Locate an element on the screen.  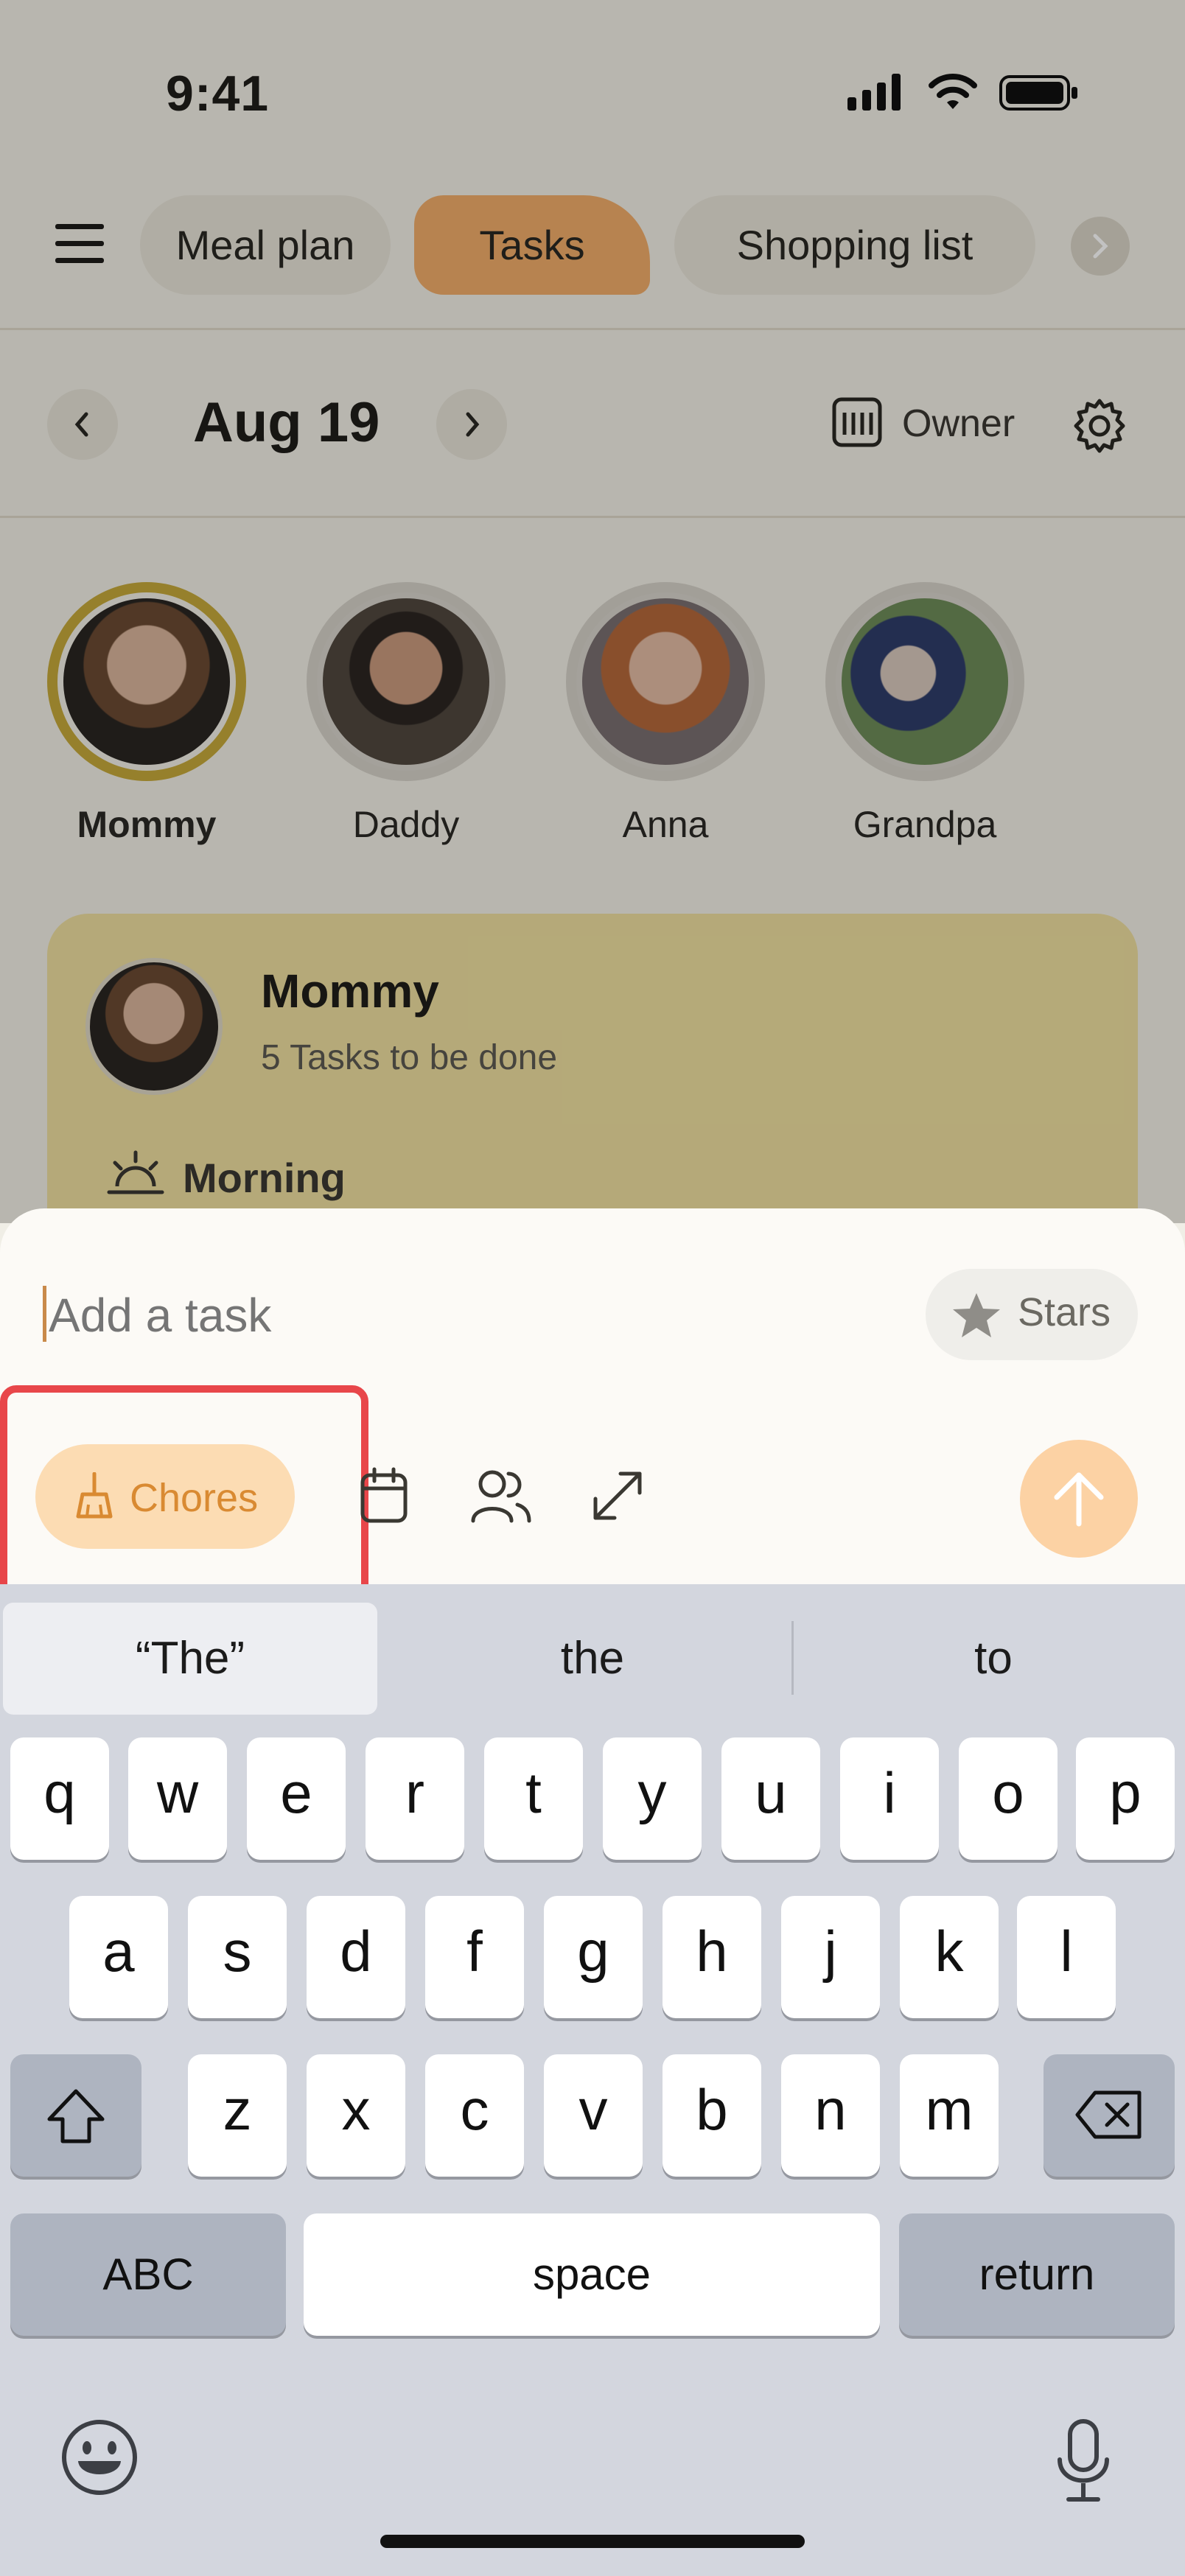
key-a: a is located at coordinates (118, 1957).